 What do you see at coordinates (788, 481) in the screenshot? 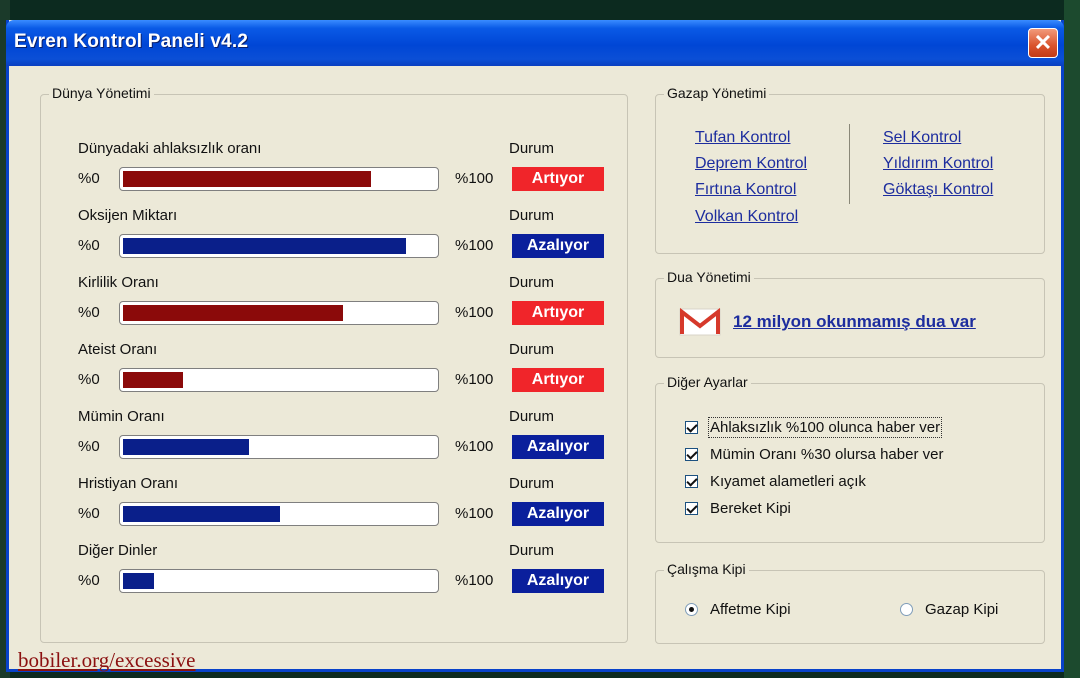
I see `checkbox-label: Kıyamet alametleri açık` at bounding box center [788, 481].